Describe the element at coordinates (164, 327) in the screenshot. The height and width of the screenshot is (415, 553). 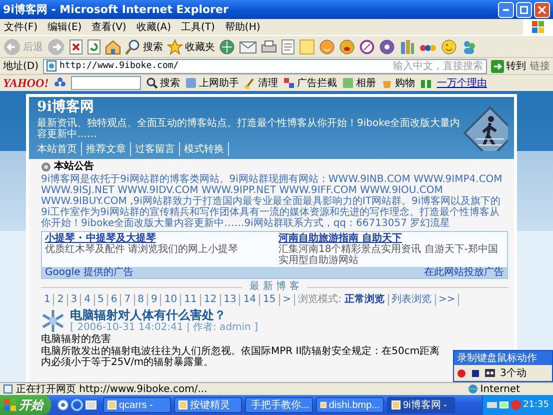
I see `post-meta: [ 2006-10-31 14:02:41 | 作者: admin ]` at that location.